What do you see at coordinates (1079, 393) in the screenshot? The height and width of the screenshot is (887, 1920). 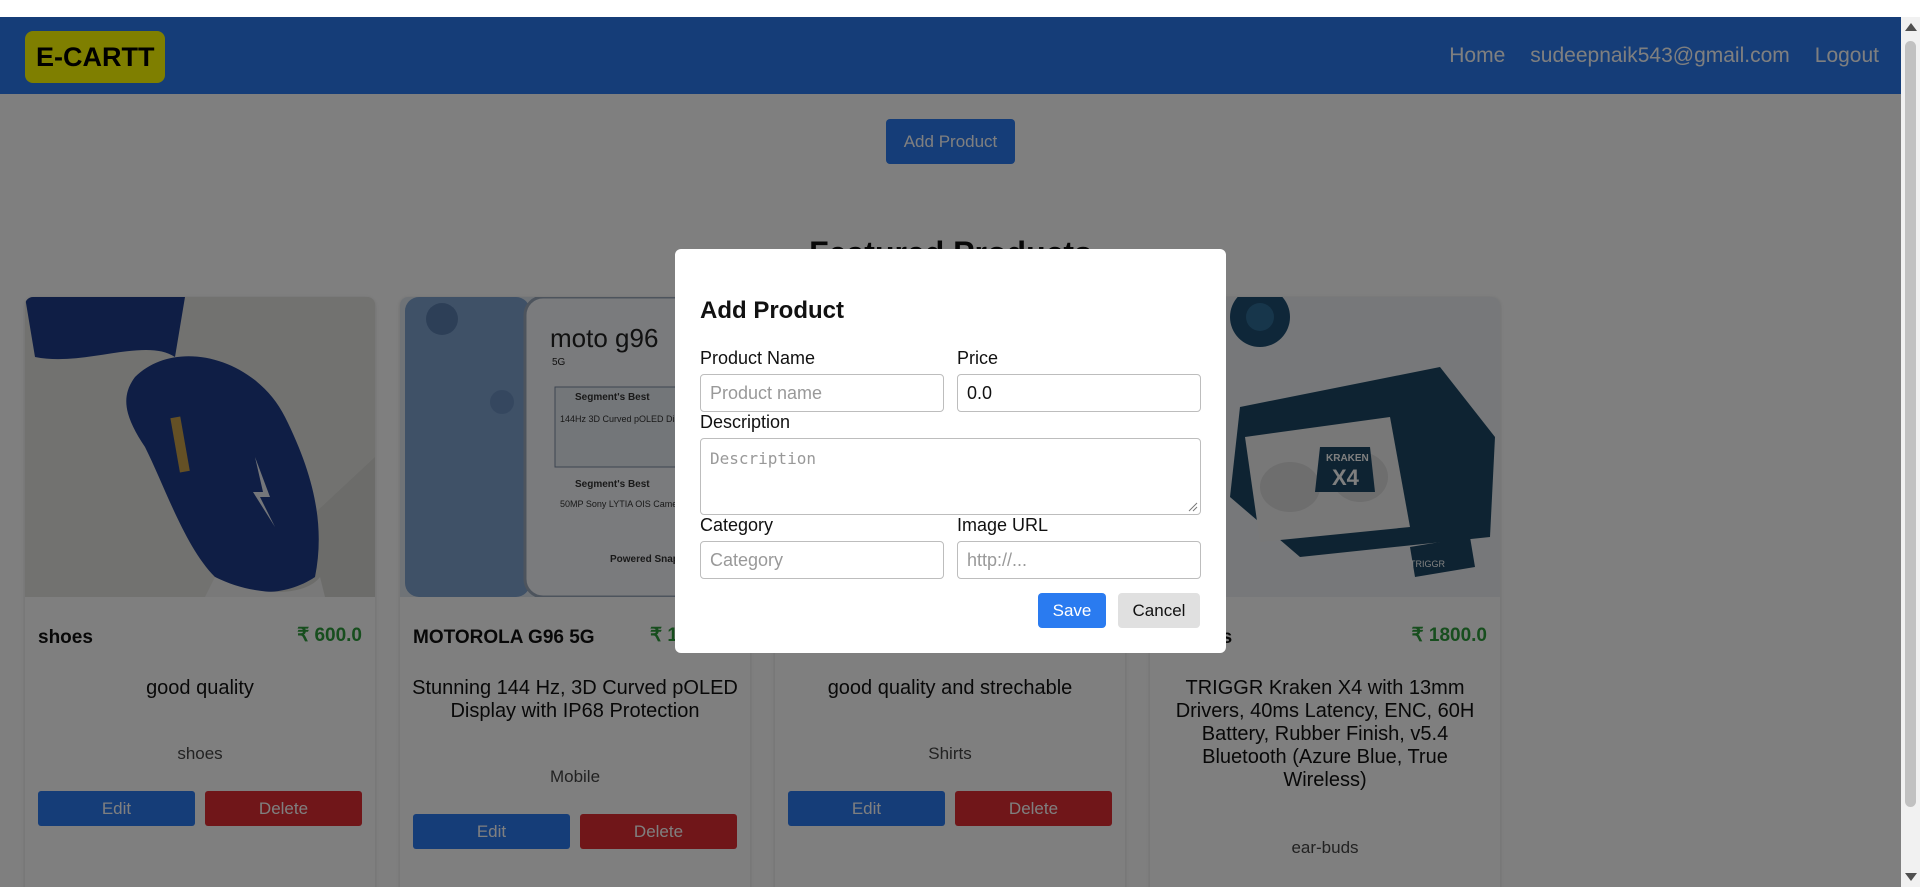 I see `price-input: 0.0` at bounding box center [1079, 393].